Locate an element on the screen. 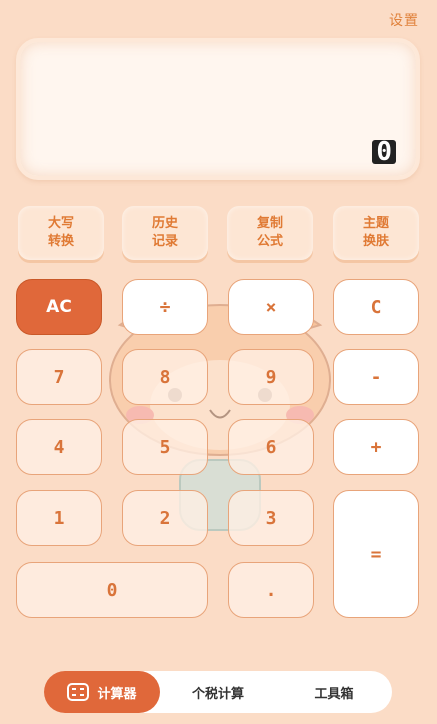 The image size is (437, 724). nav-calculator: 计算器 is located at coordinates (102, 692).